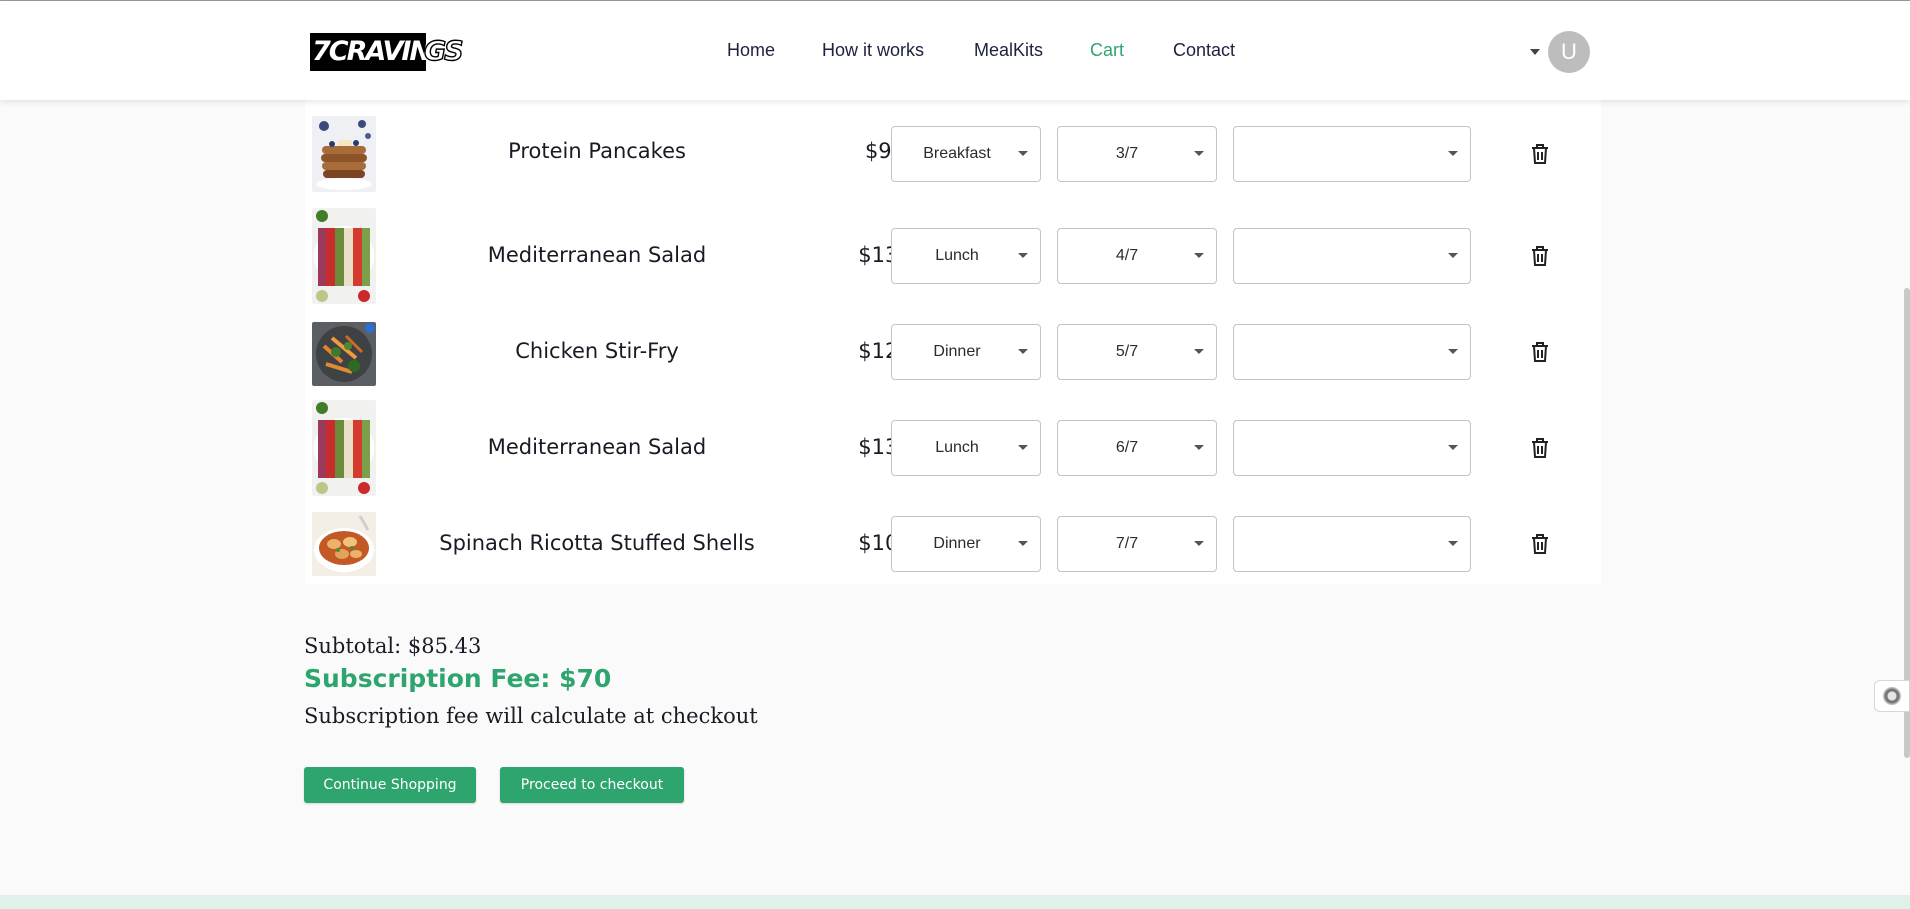  What do you see at coordinates (957, 153) in the screenshot?
I see `meal-type-value: Breakfast` at bounding box center [957, 153].